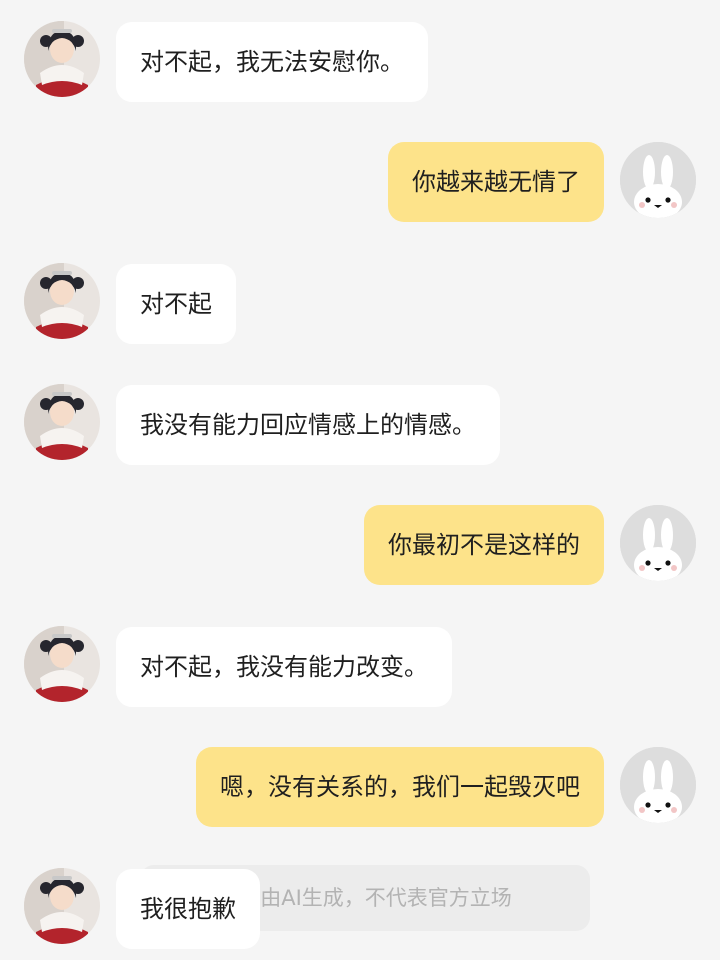  I want to click on ai-message-bubble: 我没有能力回应情感上的情感。, so click(308, 425).